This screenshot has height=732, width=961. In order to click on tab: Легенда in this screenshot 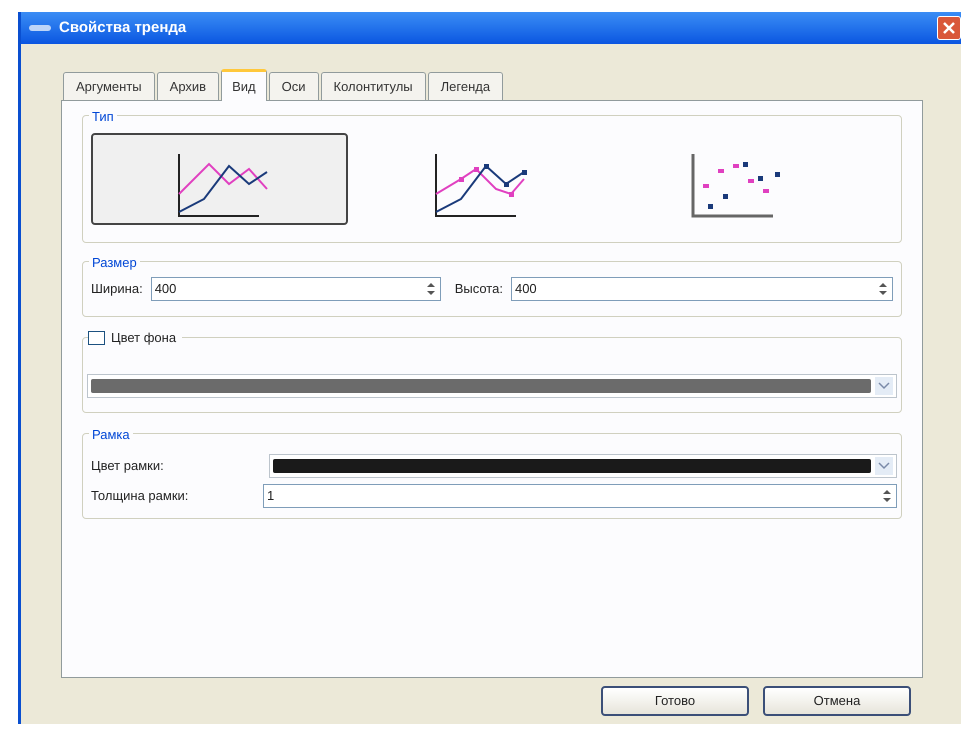, I will do `click(466, 86)`.